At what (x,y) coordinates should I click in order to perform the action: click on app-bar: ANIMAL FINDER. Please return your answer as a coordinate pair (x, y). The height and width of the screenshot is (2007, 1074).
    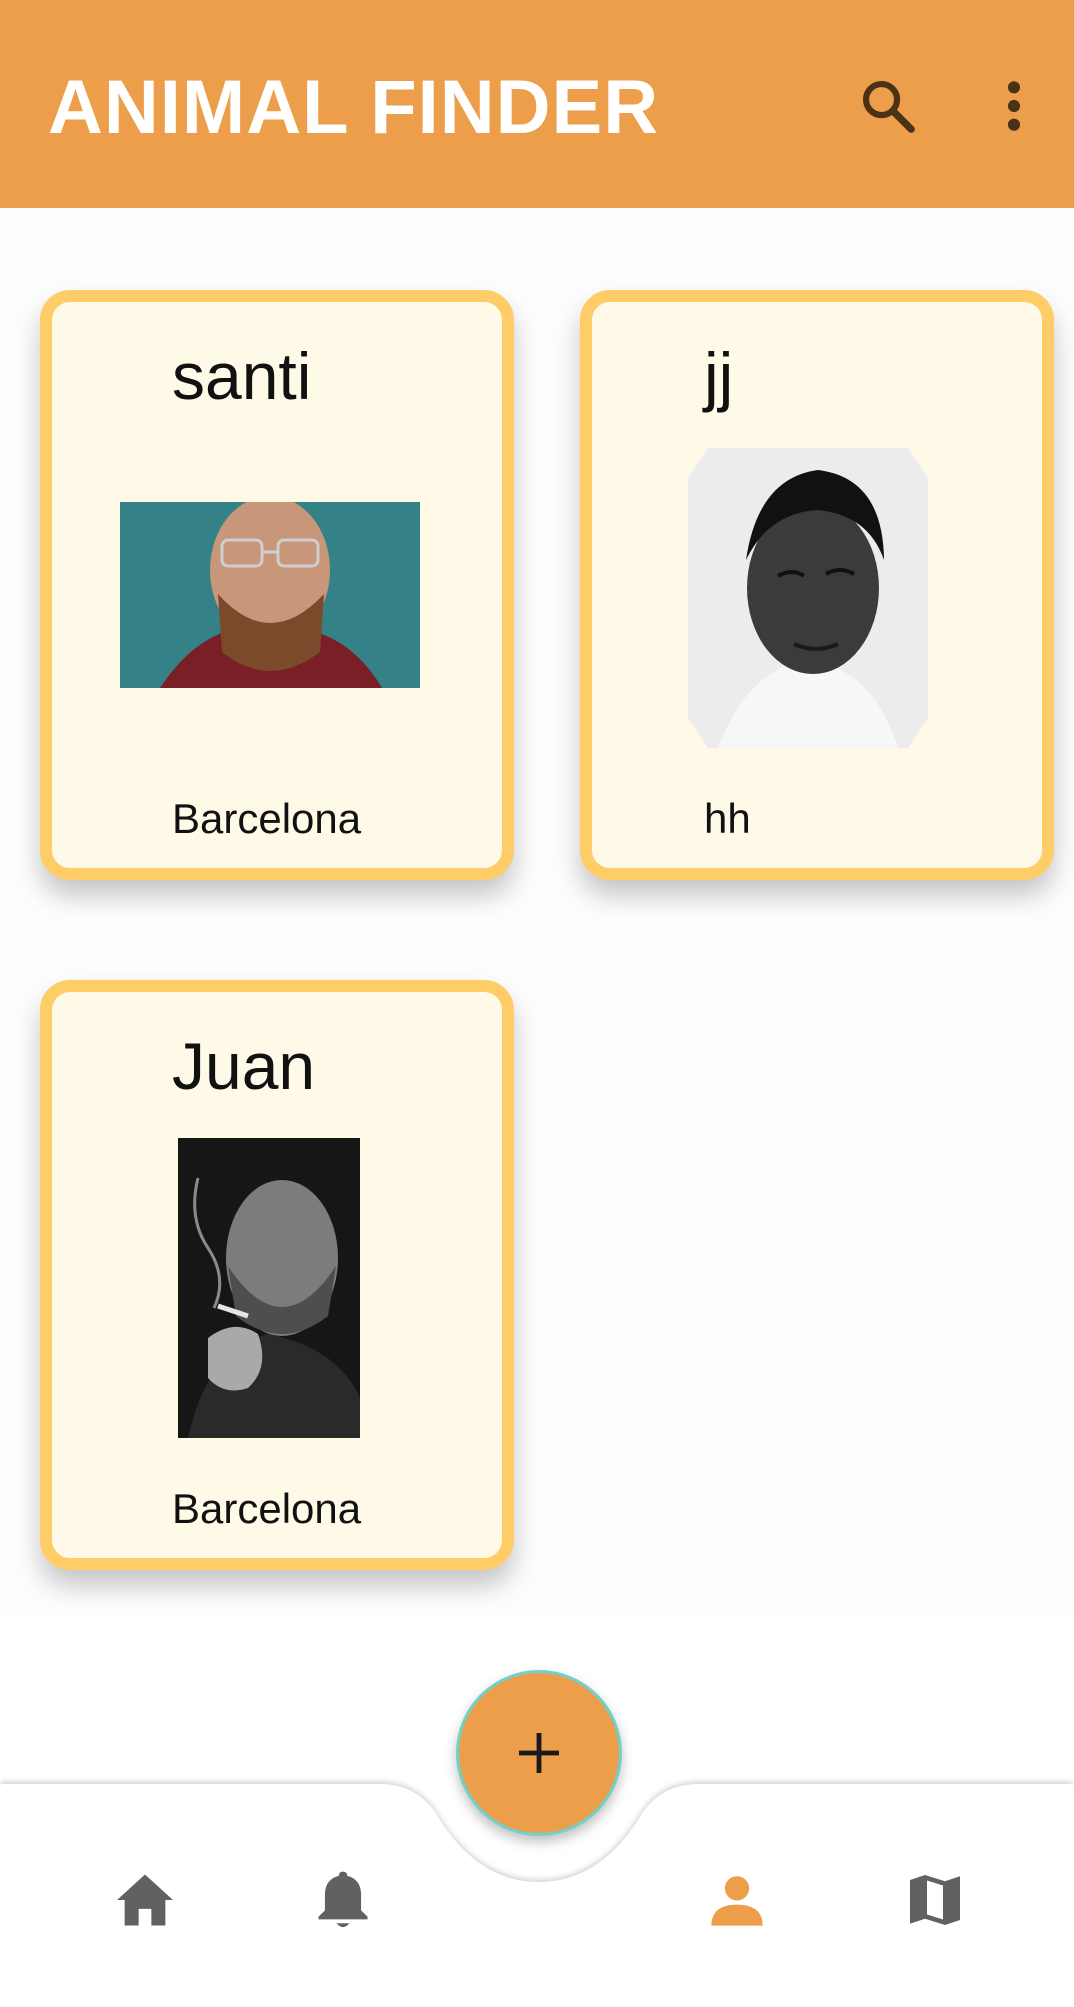
    Looking at the image, I should click on (537, 104).